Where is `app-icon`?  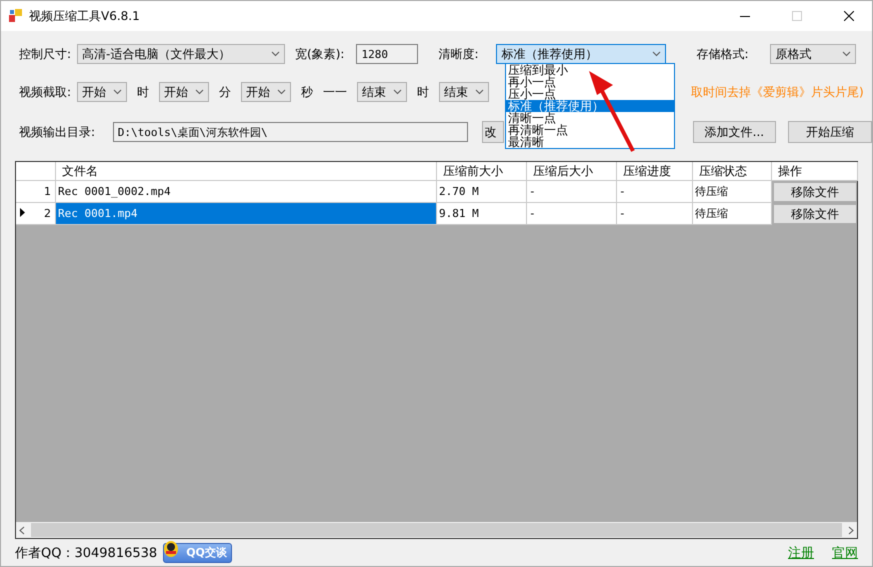
app-icon is located at coordinates (16, 16).